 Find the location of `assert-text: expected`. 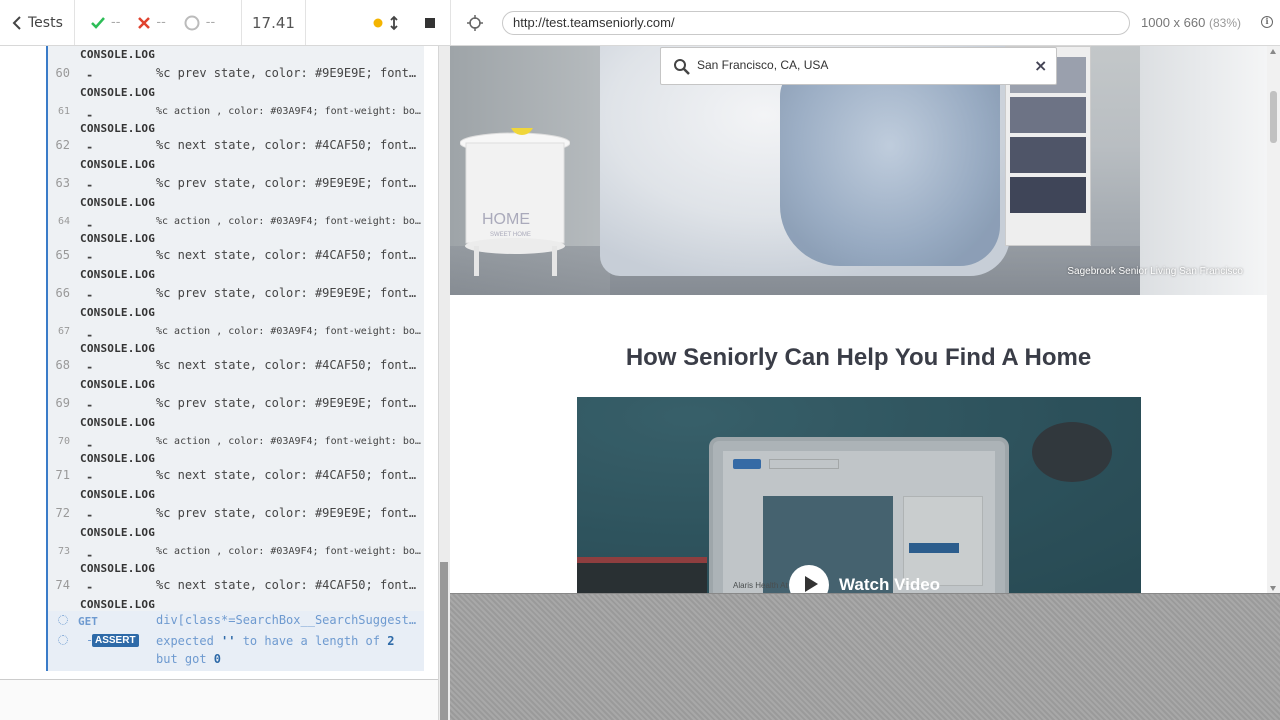

assert-text: expected is located at coordinates (189, 641).